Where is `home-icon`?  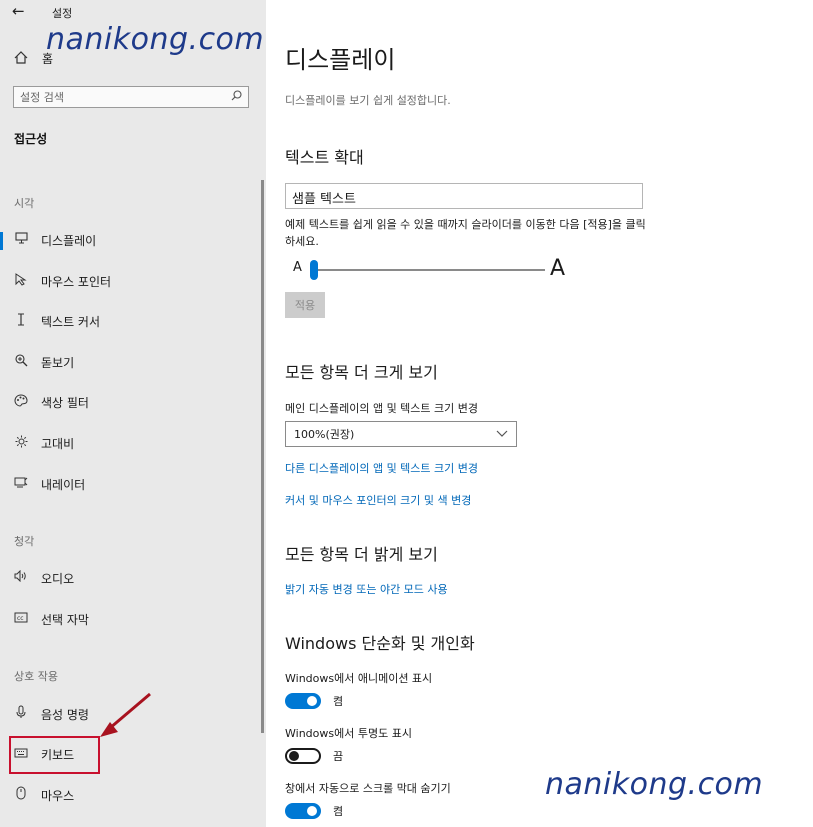 home-icon is located at coordinates (21, 58).